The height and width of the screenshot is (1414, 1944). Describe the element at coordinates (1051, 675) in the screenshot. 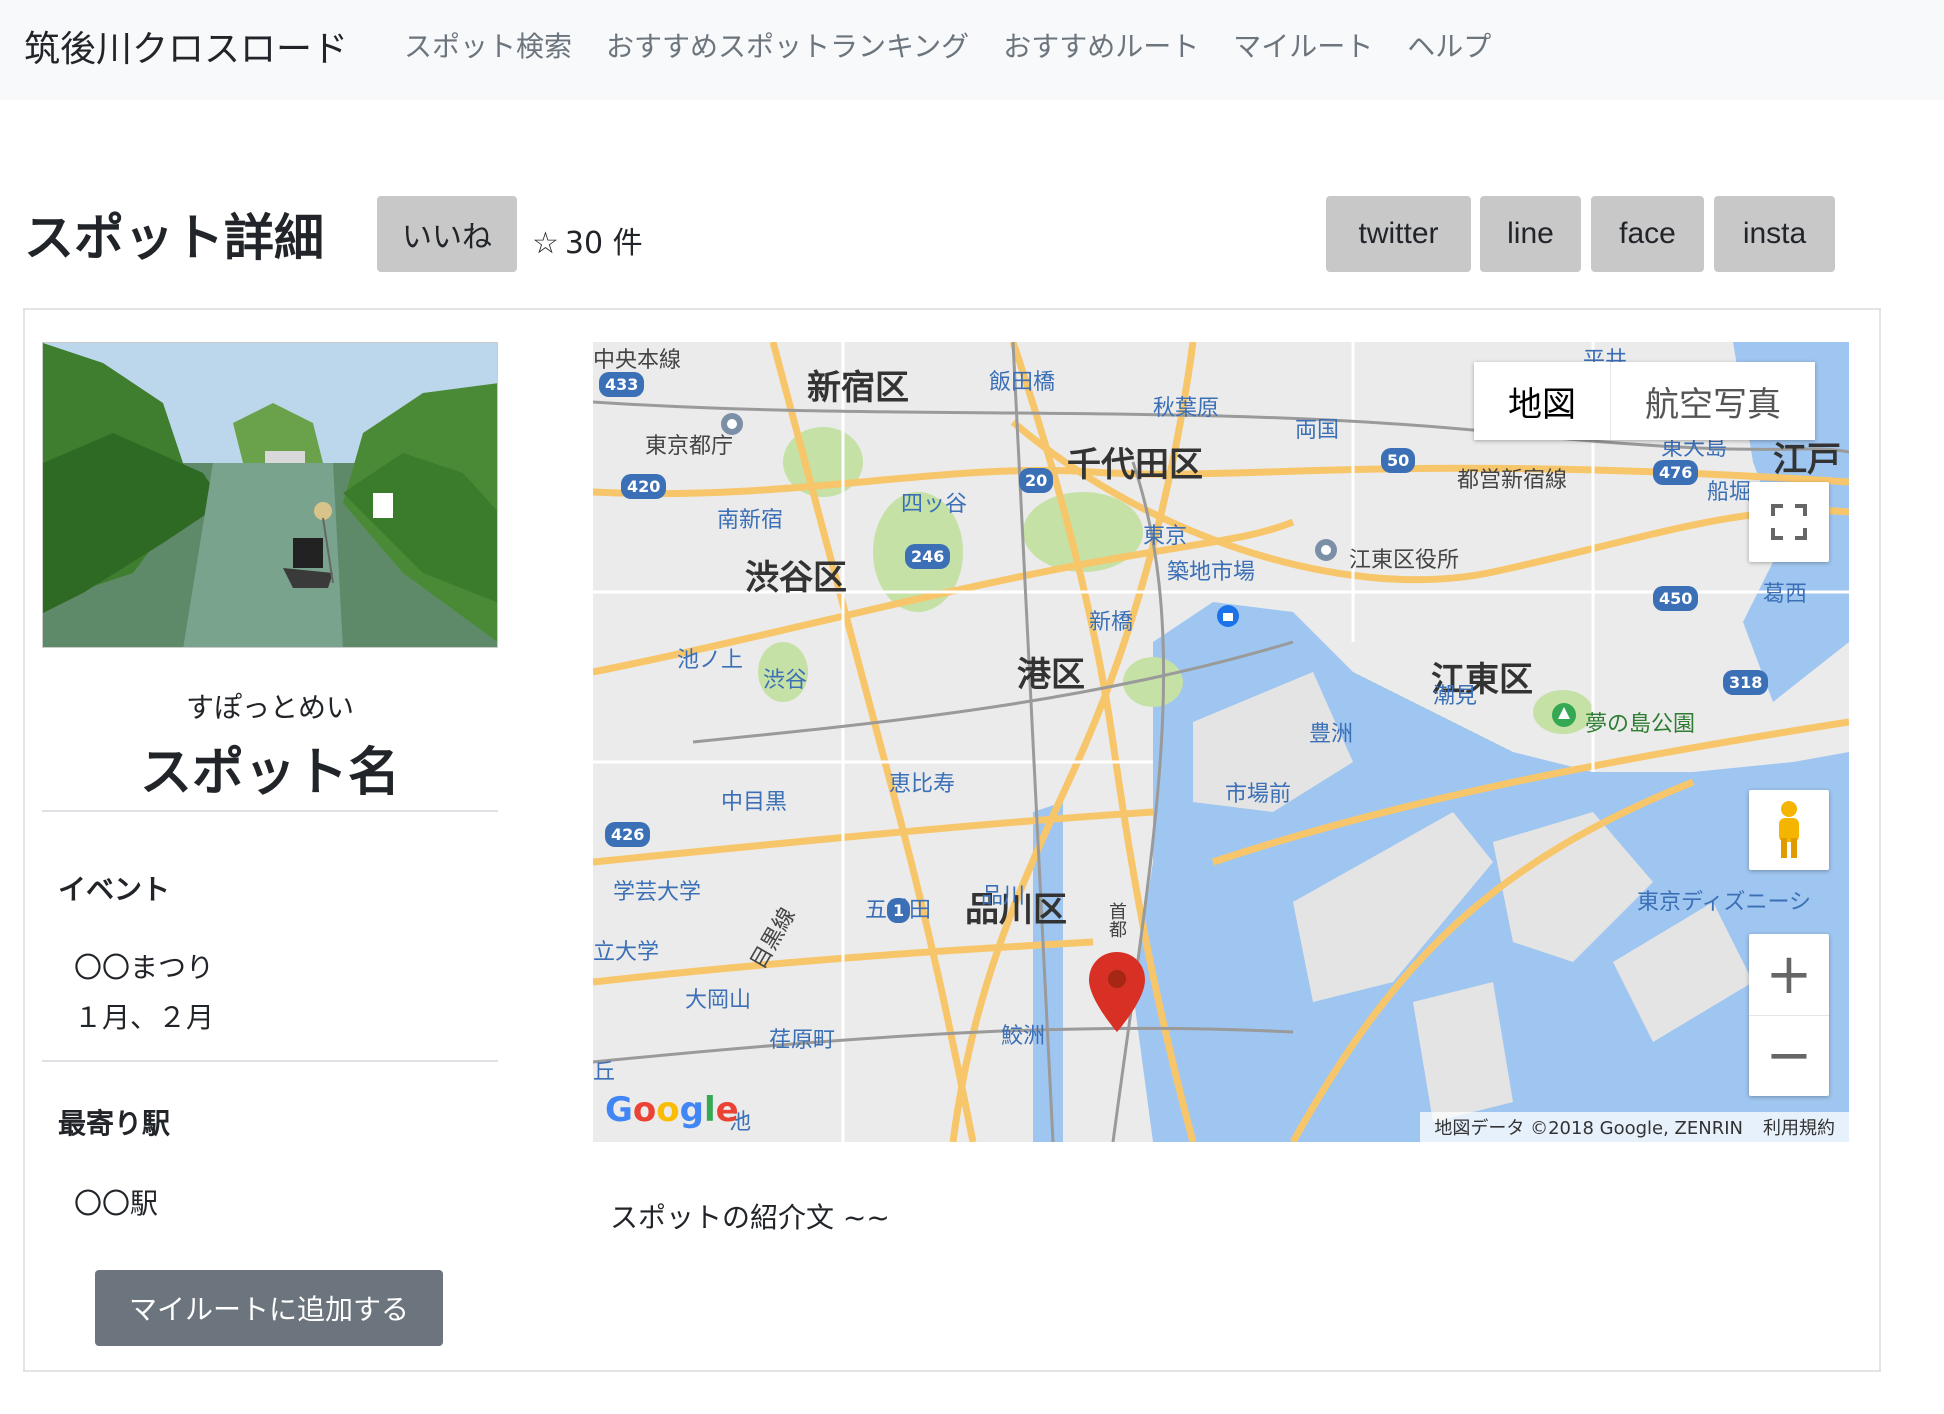

I see `map-label-minato: 港区` at that location.